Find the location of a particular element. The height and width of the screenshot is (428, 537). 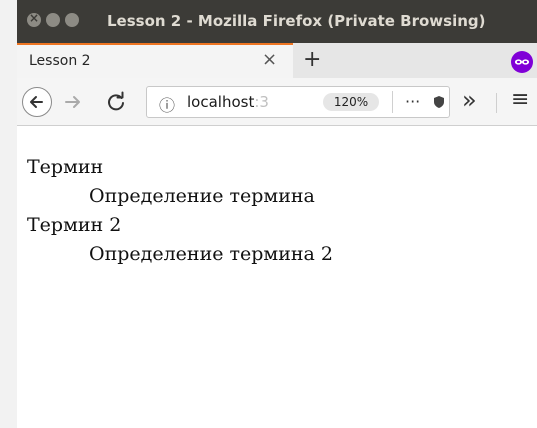

hamburger-menu-icon: ≡ is located at coordinates (520, 99).